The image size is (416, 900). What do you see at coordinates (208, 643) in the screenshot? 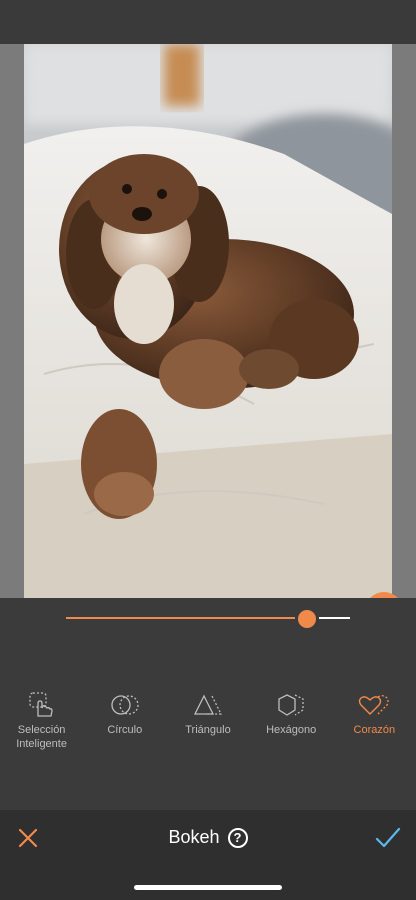
I see `intensity-panel` at bounding box center [208, 643].